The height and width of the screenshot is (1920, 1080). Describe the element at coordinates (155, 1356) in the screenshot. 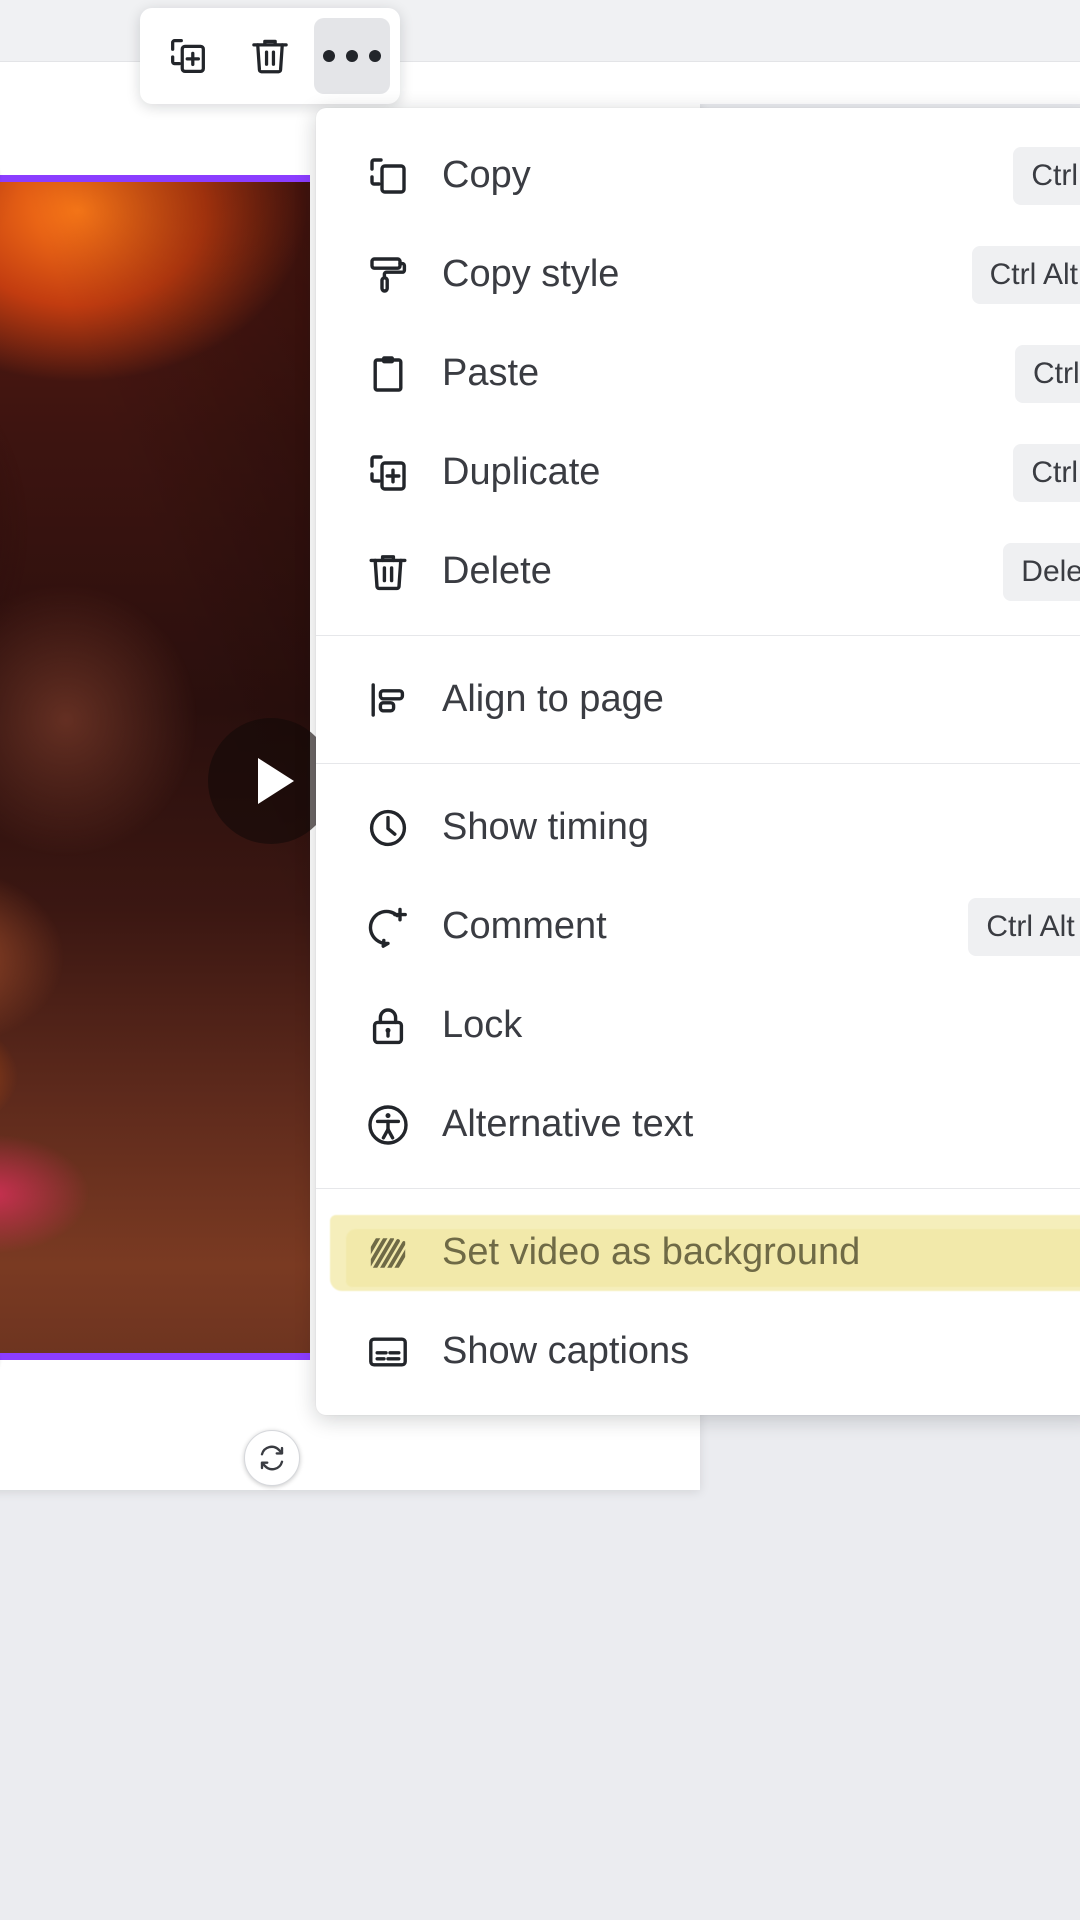

I see `selection-border-bottom` at that location.